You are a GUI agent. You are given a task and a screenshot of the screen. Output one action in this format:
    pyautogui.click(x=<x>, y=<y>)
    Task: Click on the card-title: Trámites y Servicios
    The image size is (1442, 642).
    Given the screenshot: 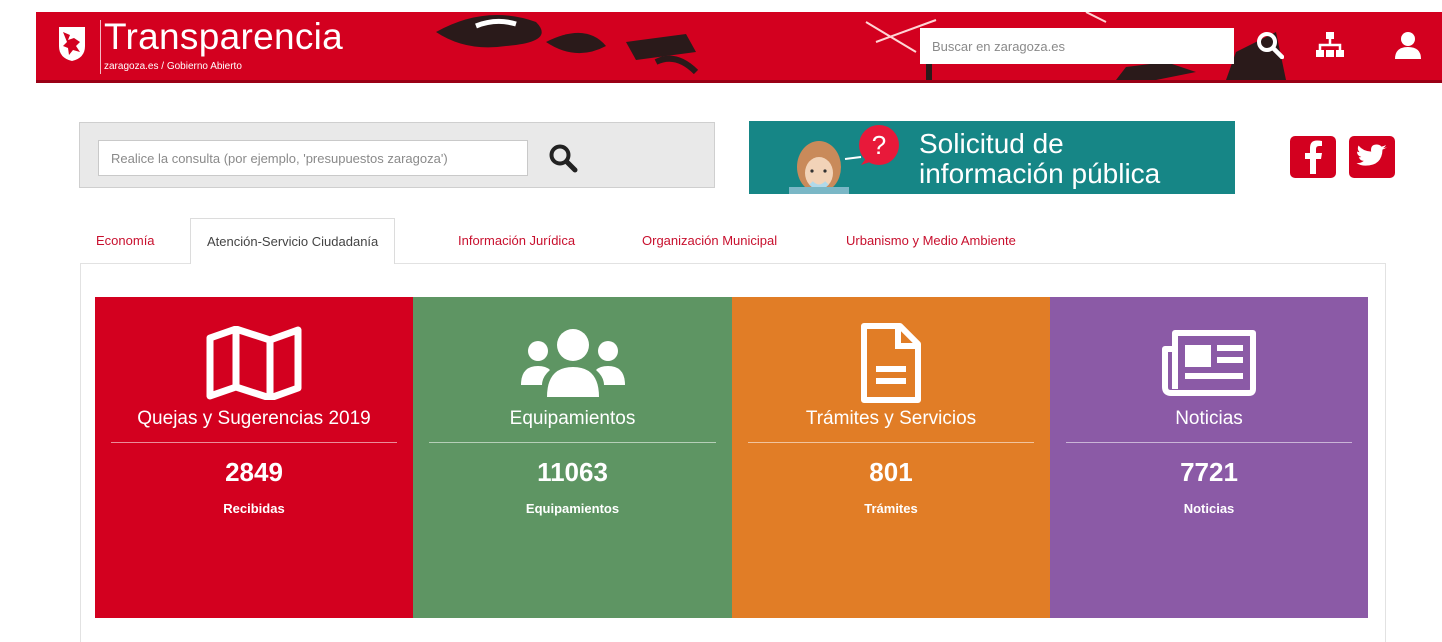 What is the action you would take?
    pyautogui.click(x=891, y=418)
    